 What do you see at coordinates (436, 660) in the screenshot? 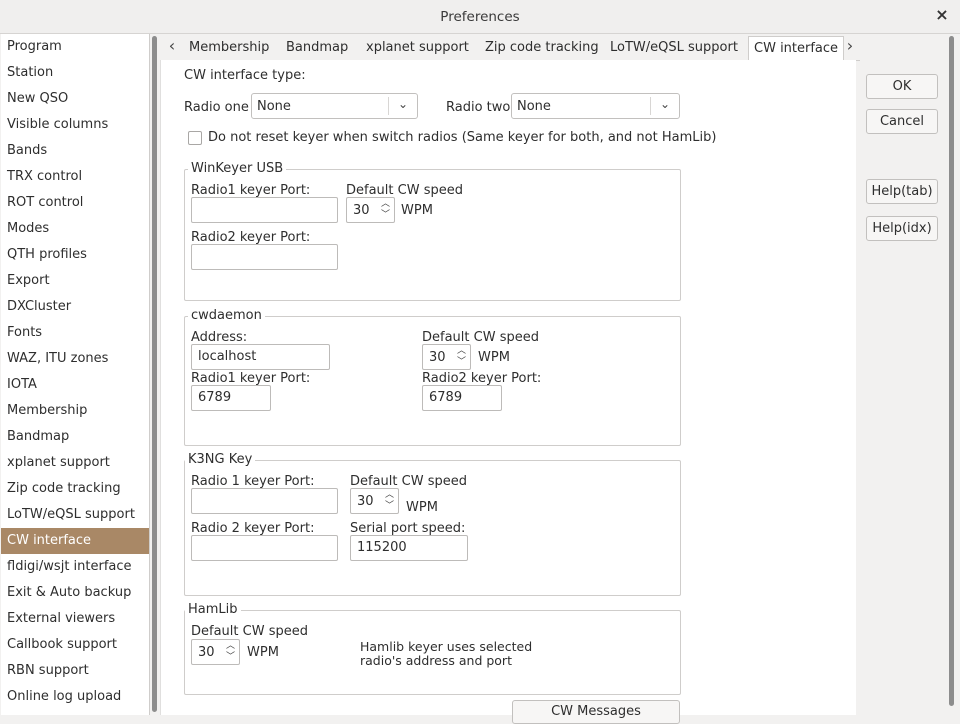
I see `hamlib-note-line2: radio's address and port` at bounding box center [436, 660].